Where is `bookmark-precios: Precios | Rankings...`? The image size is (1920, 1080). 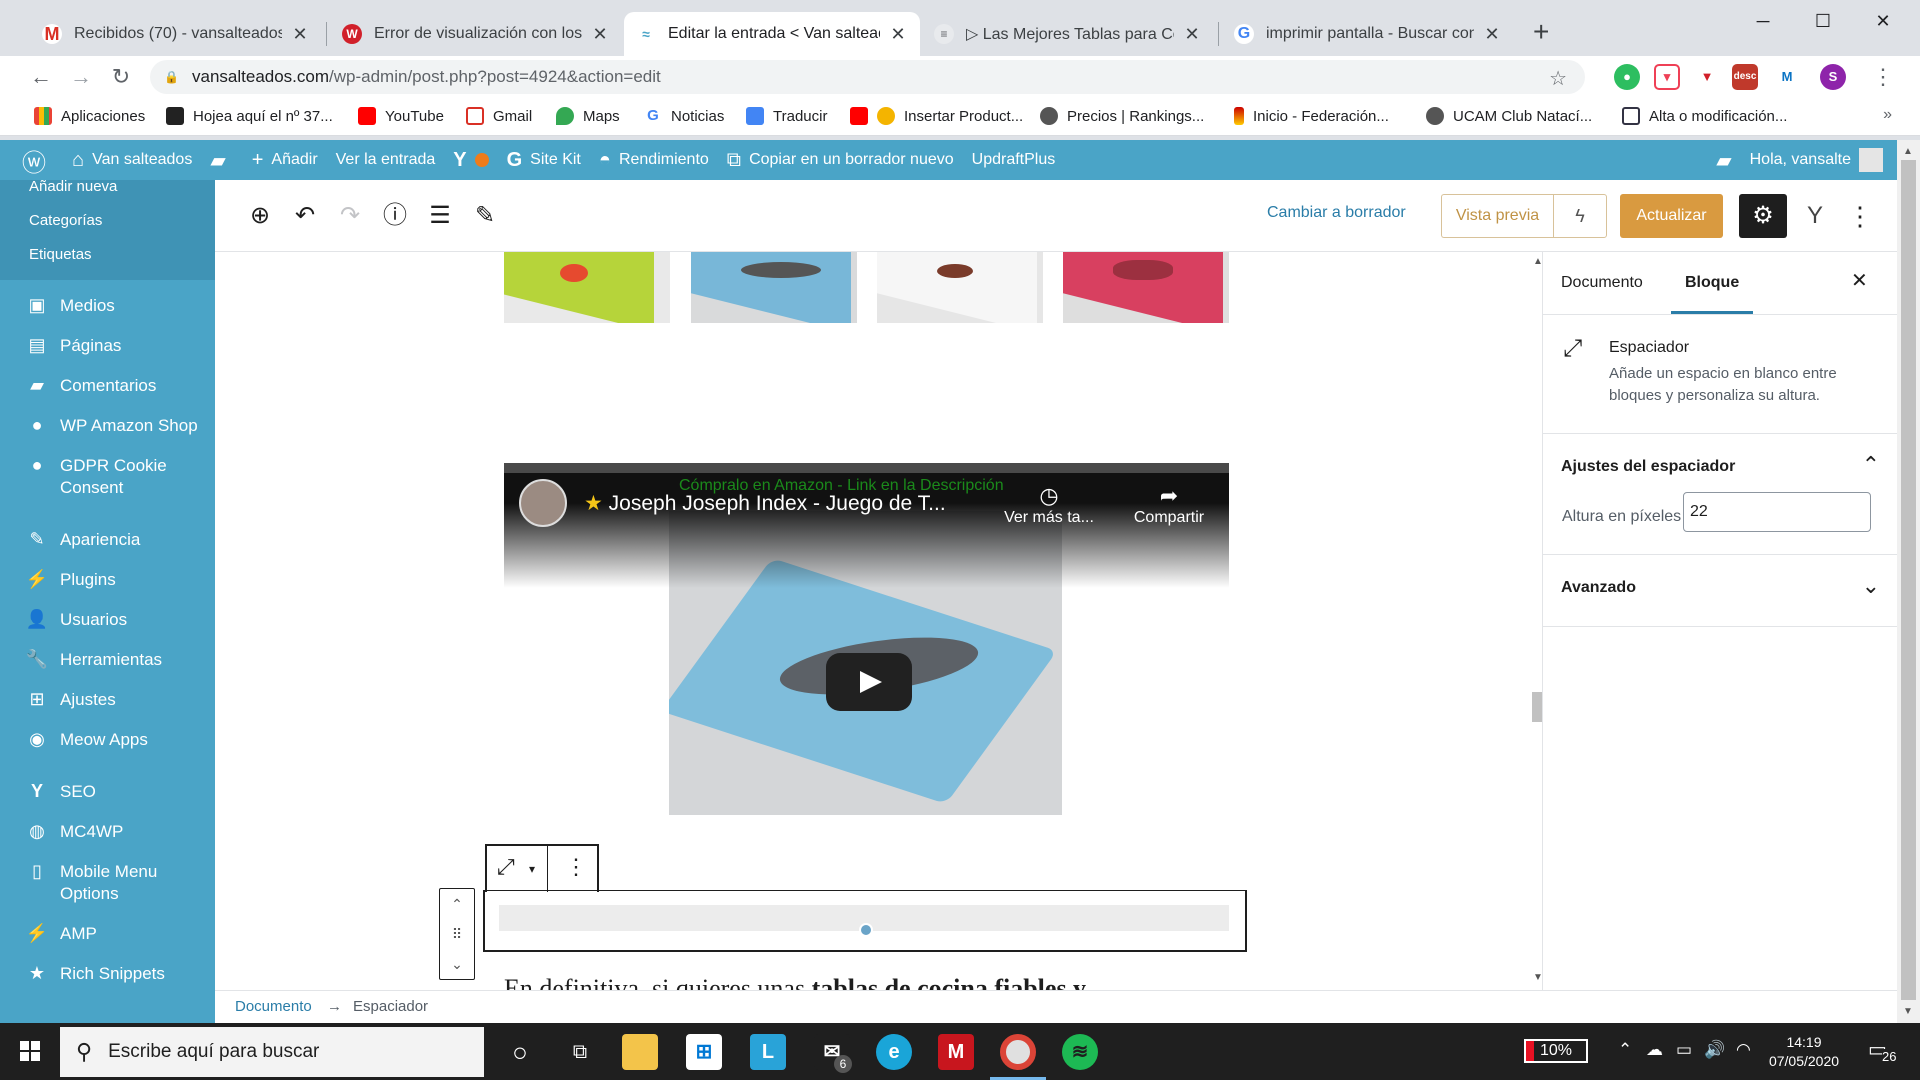 bookmark-precios: Precios | Rankings... is located at coordinates (1122, 116).